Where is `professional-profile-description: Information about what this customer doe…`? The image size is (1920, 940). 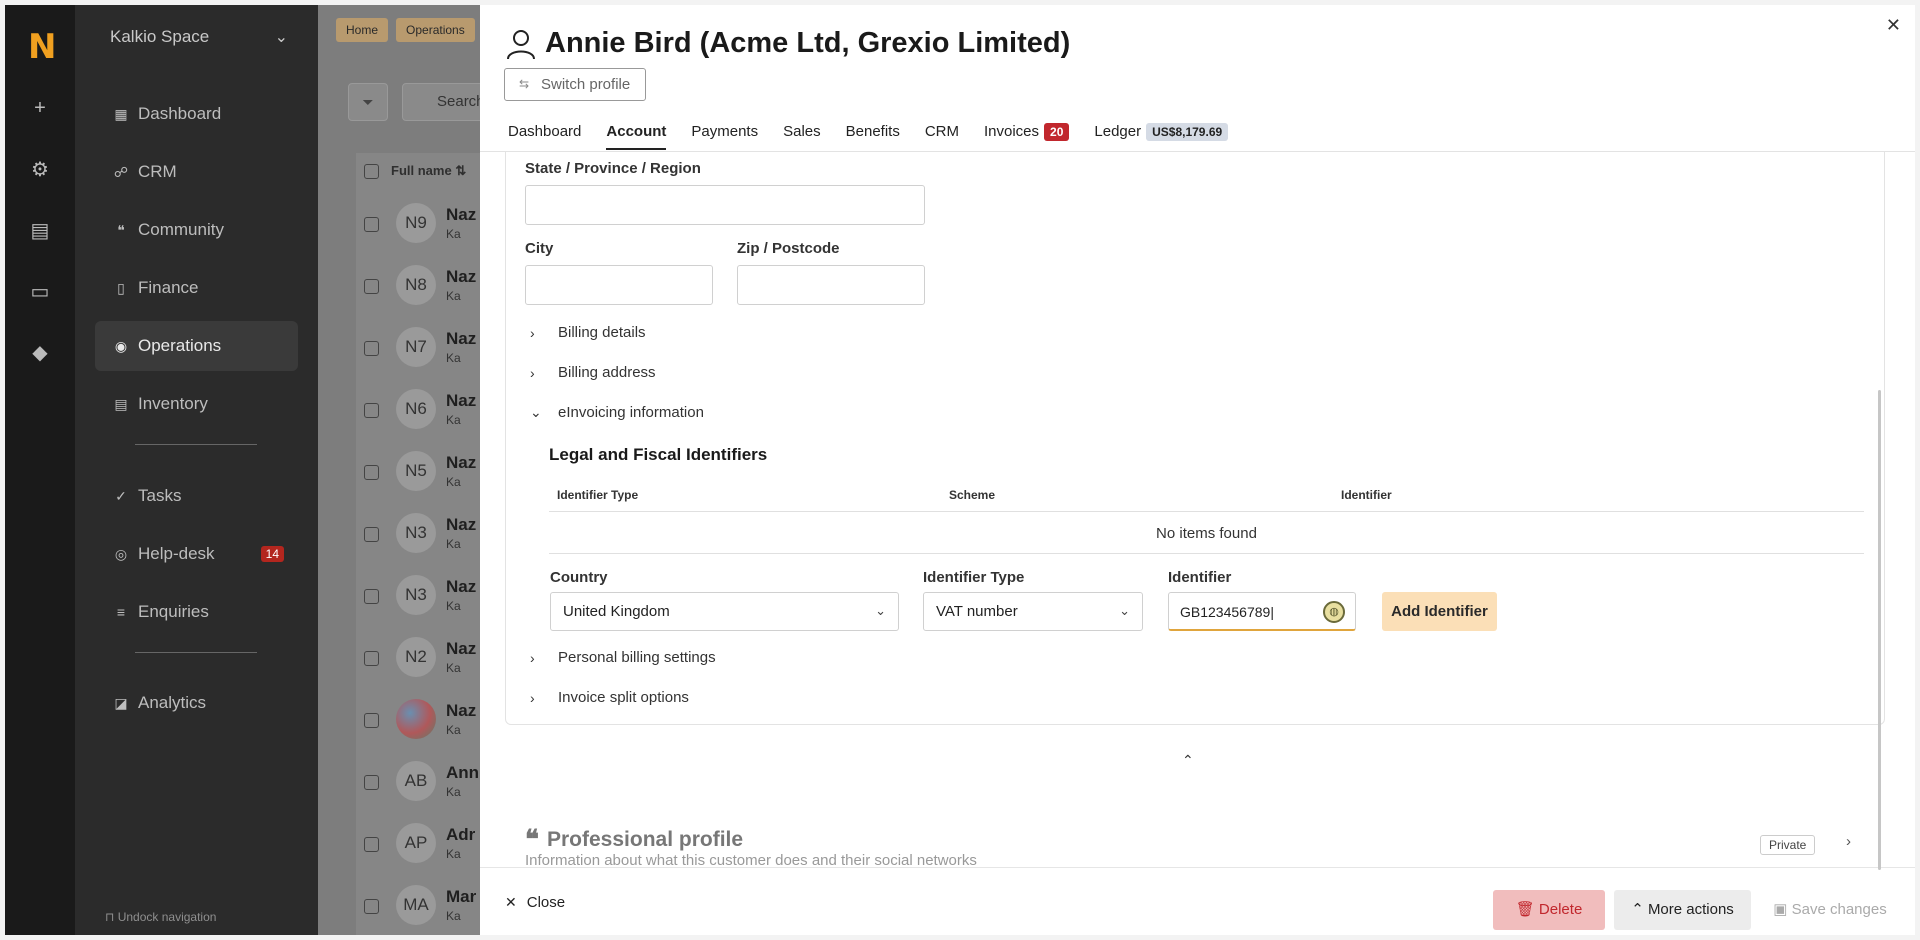 professional-profile-description: Information about what this customer doe… is located at coordinates (751, 859).